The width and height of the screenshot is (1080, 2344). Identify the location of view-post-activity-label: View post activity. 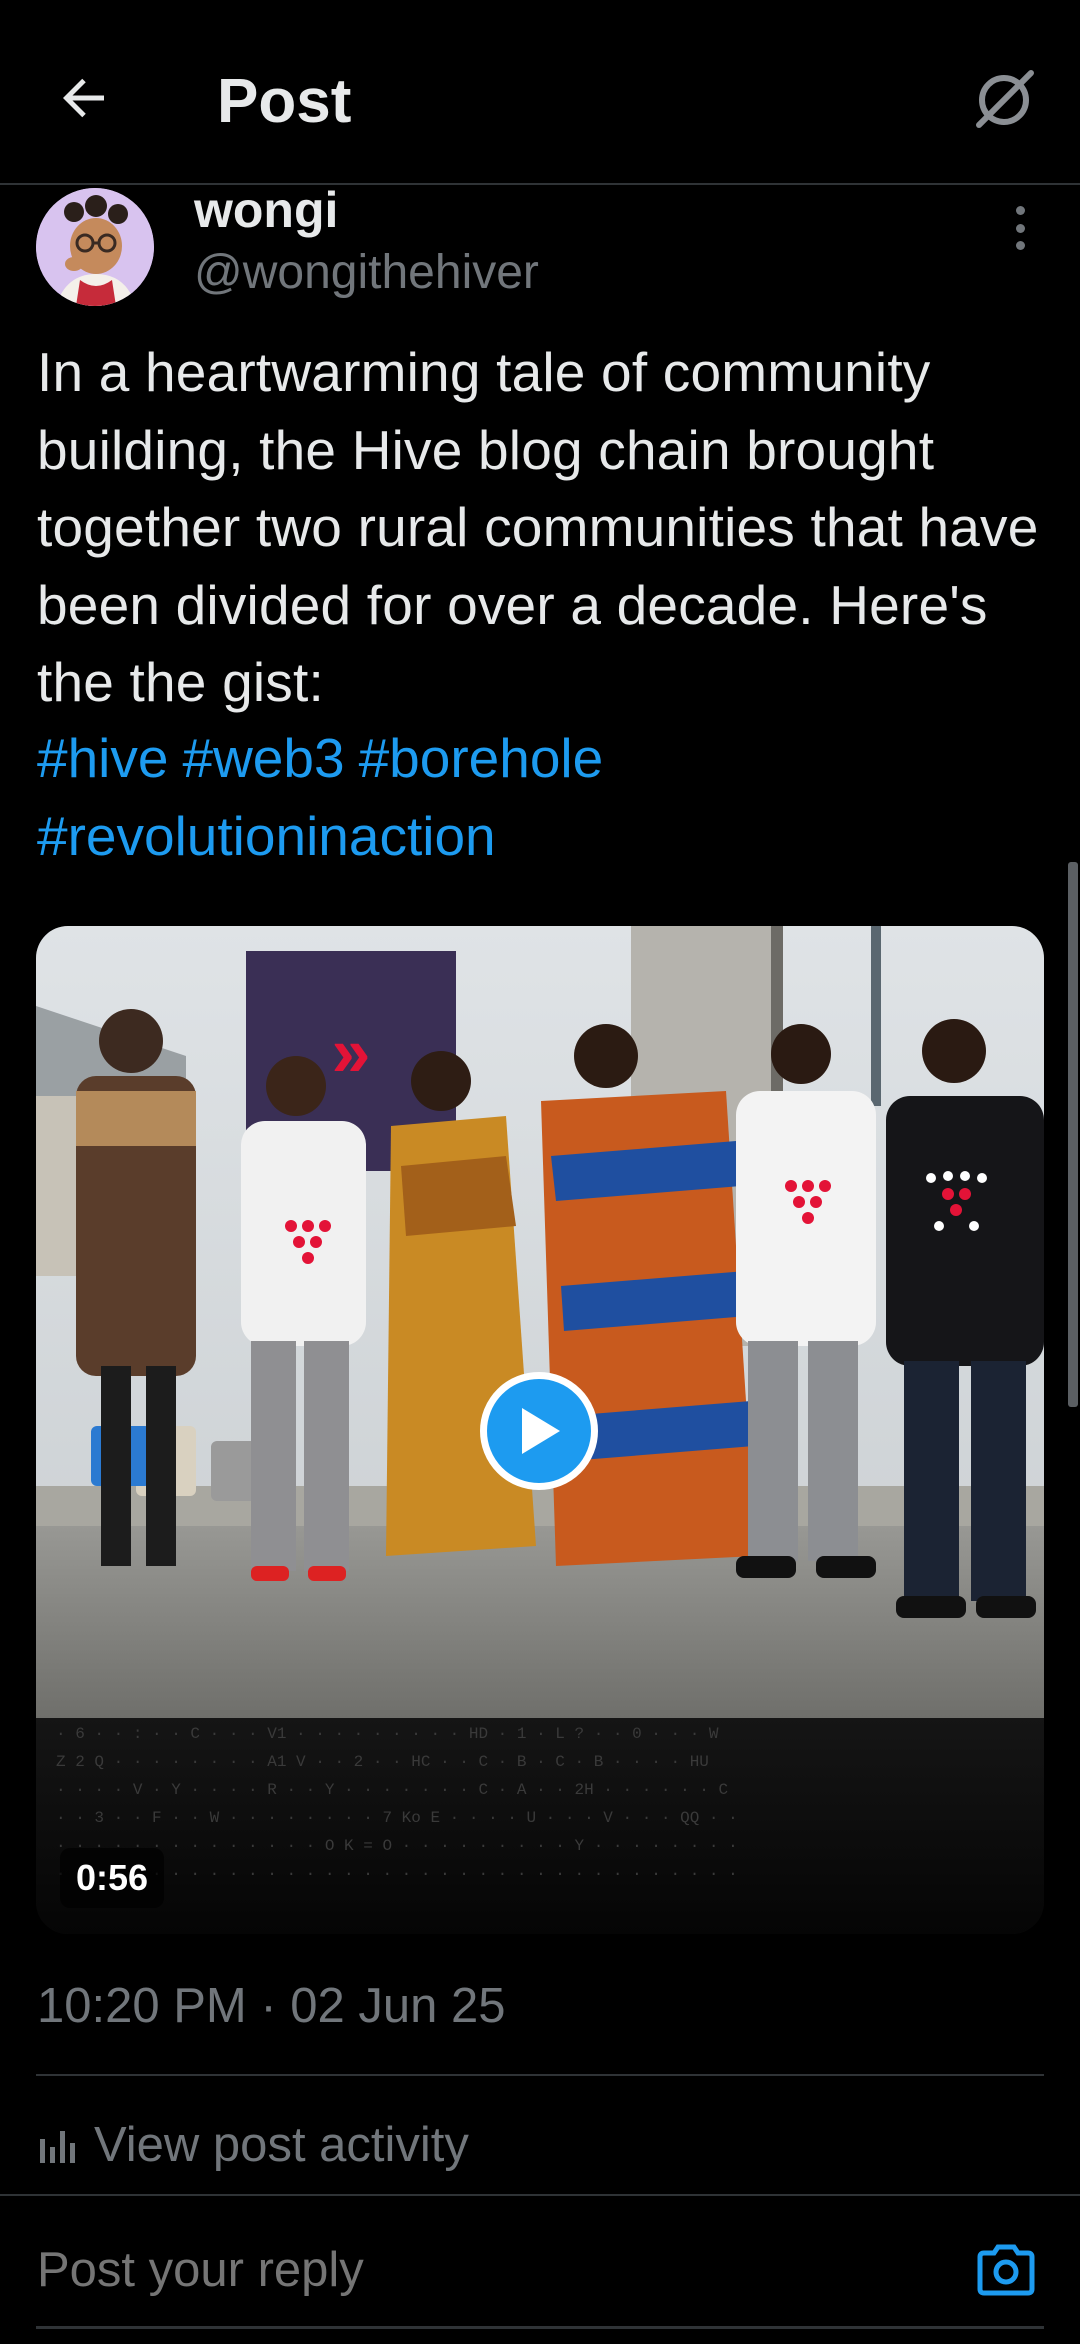
(281, 2145).